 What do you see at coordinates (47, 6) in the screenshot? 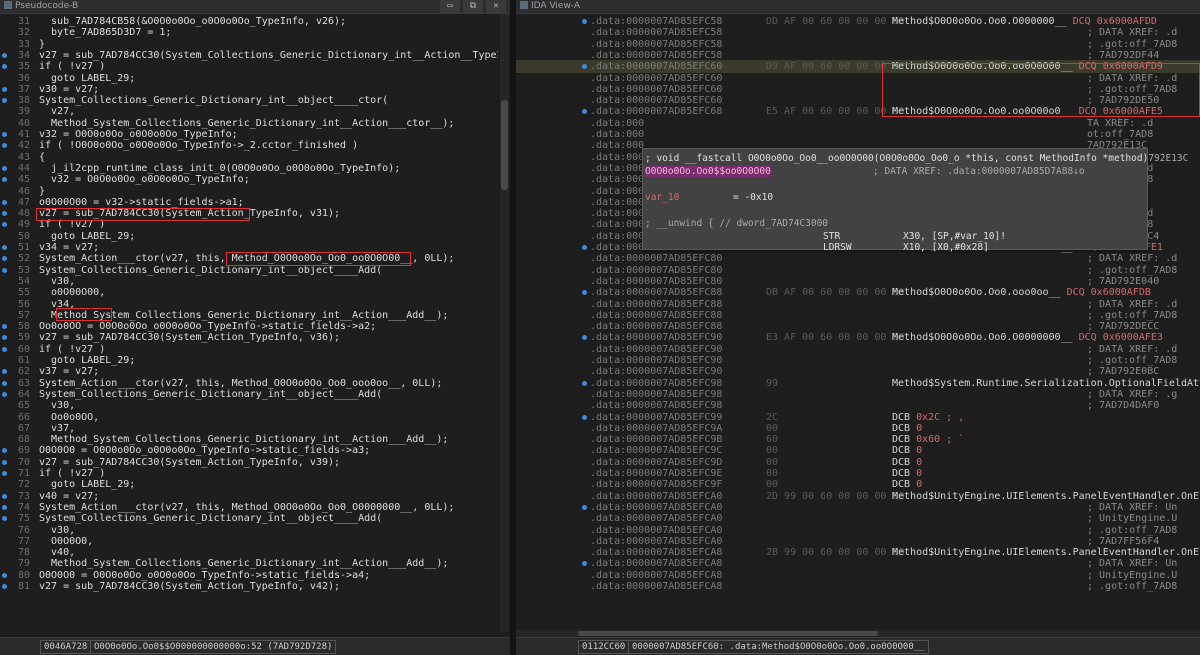
I see `pseudocode-tab-title: Pseudocode-B` at bounding box center [47, 6].